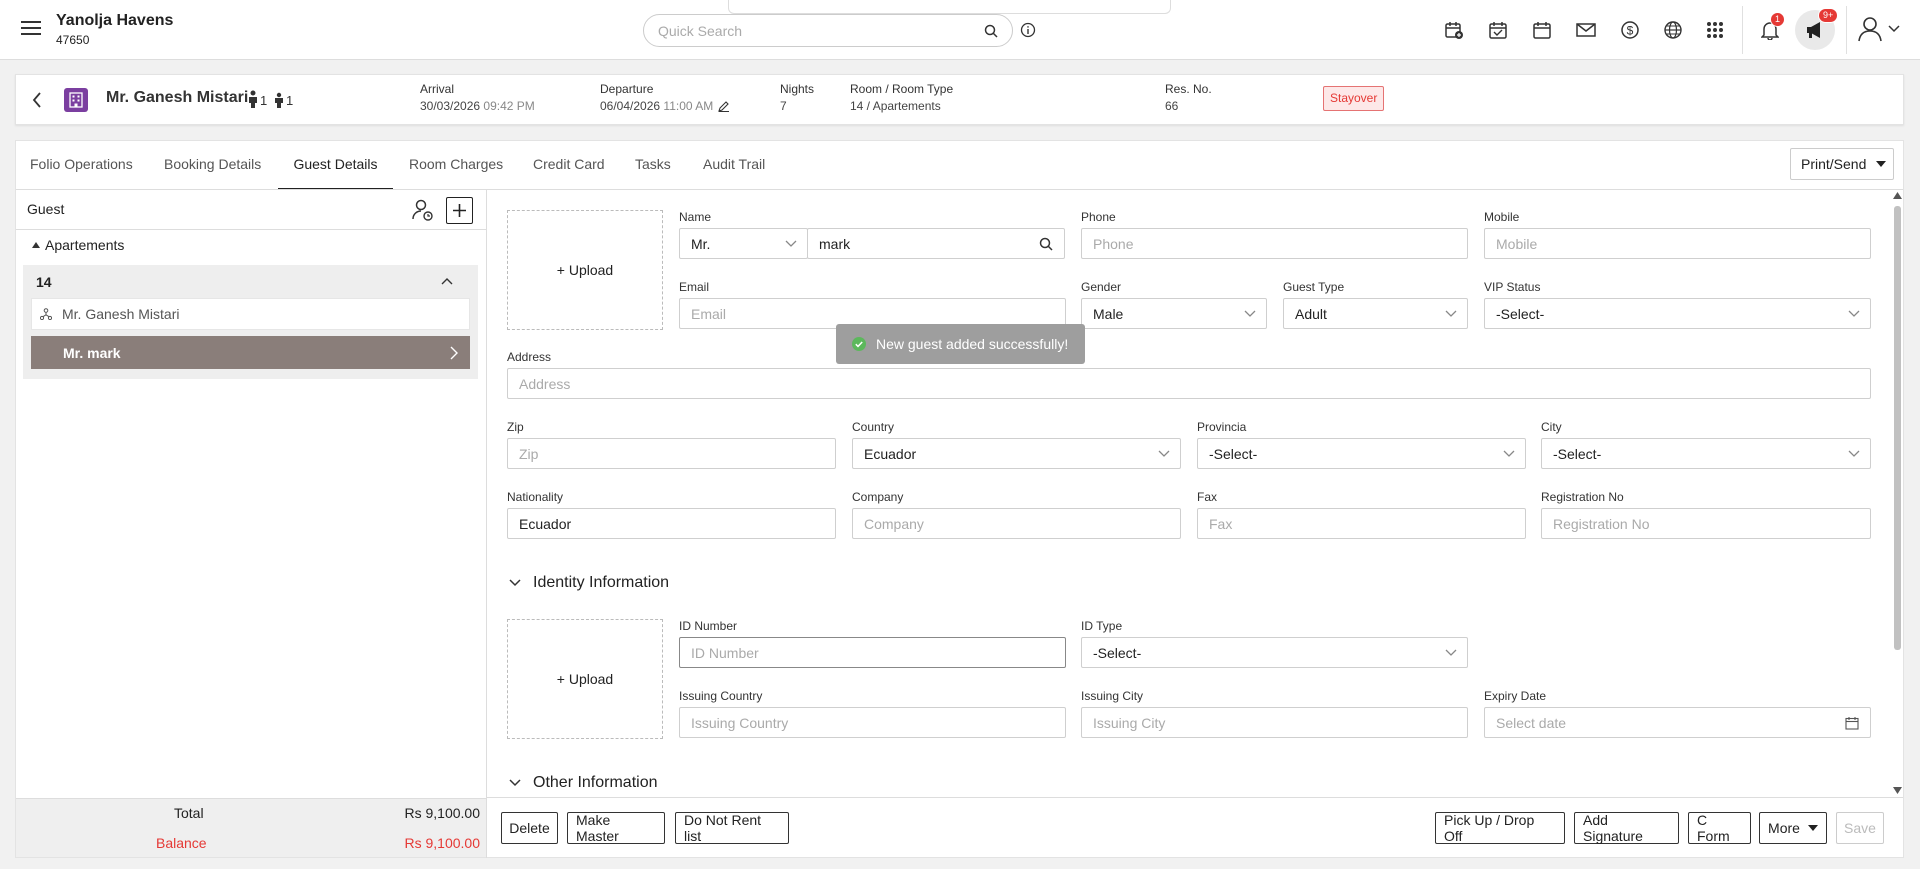 This screenshot has height=869, width=1920. Describe the element at coordinates (1016, 453) in the screenshot. I see `country-select: Ecuador` at that location.